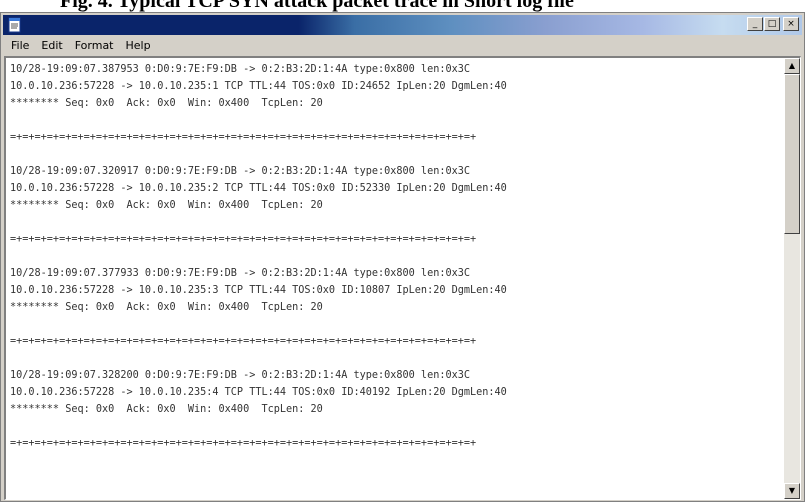  I want to click on menu-edit: Edit, so click(51, 45).